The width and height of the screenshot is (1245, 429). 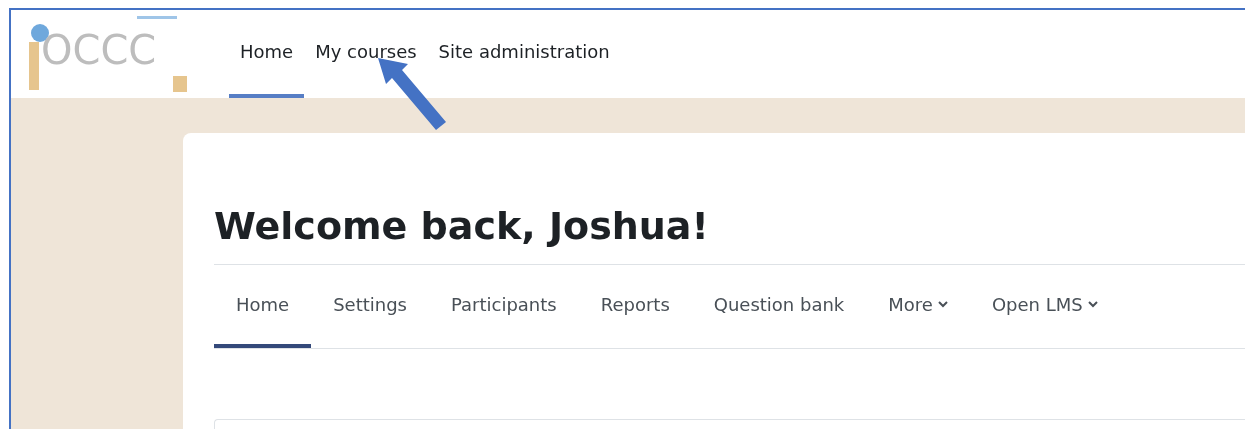 I want to click on nav-dropdown: Open LMS, so click(x=1044, y=306).